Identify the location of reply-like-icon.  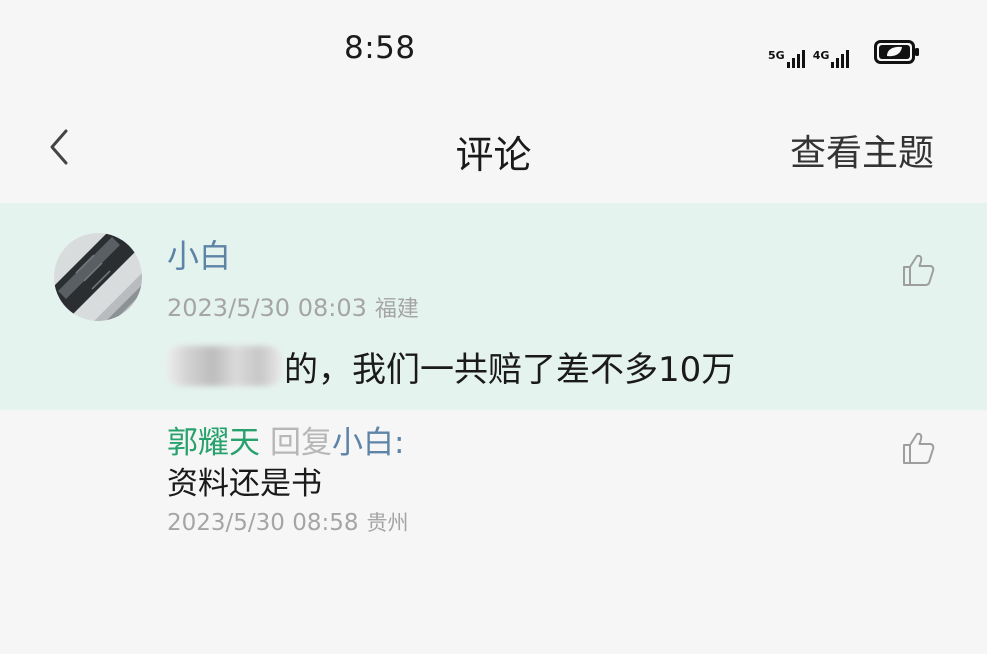
(918, 448).